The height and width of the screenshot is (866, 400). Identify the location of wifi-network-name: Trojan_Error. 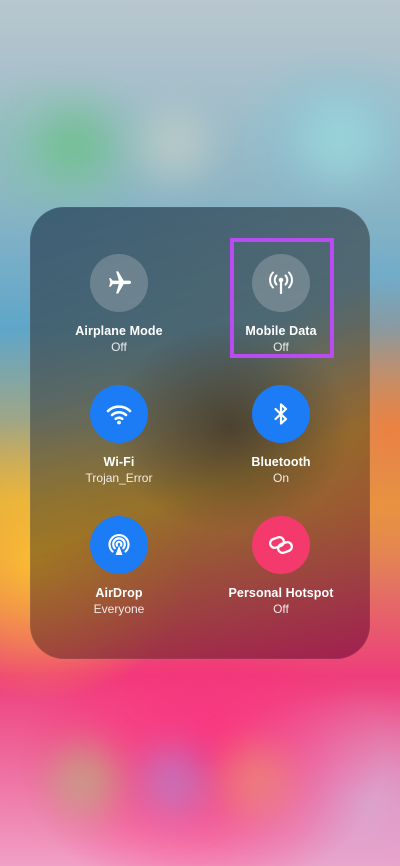
(119, 478).